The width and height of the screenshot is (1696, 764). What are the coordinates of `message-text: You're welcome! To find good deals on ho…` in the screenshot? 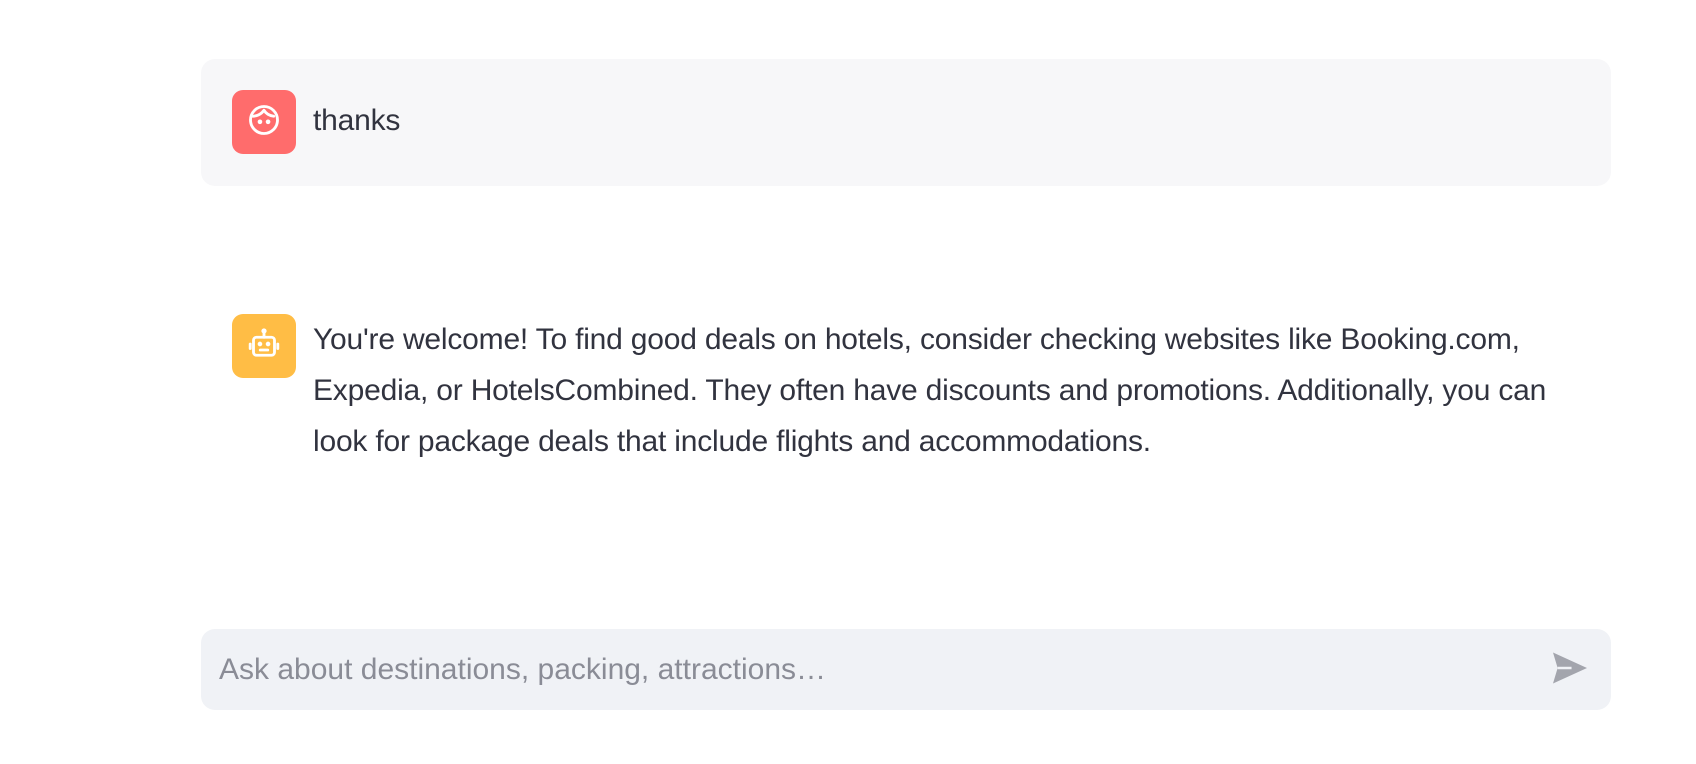 It's located at (930, 390).